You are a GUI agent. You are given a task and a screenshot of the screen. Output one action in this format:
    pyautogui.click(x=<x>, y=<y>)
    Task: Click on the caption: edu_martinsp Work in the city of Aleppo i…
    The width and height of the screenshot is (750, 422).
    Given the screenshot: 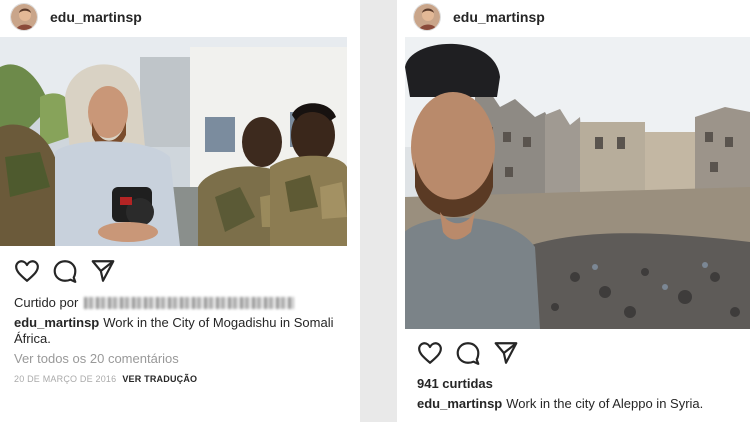 What is the action you would take?
    pyautogui.click(x=582, y=404)
    